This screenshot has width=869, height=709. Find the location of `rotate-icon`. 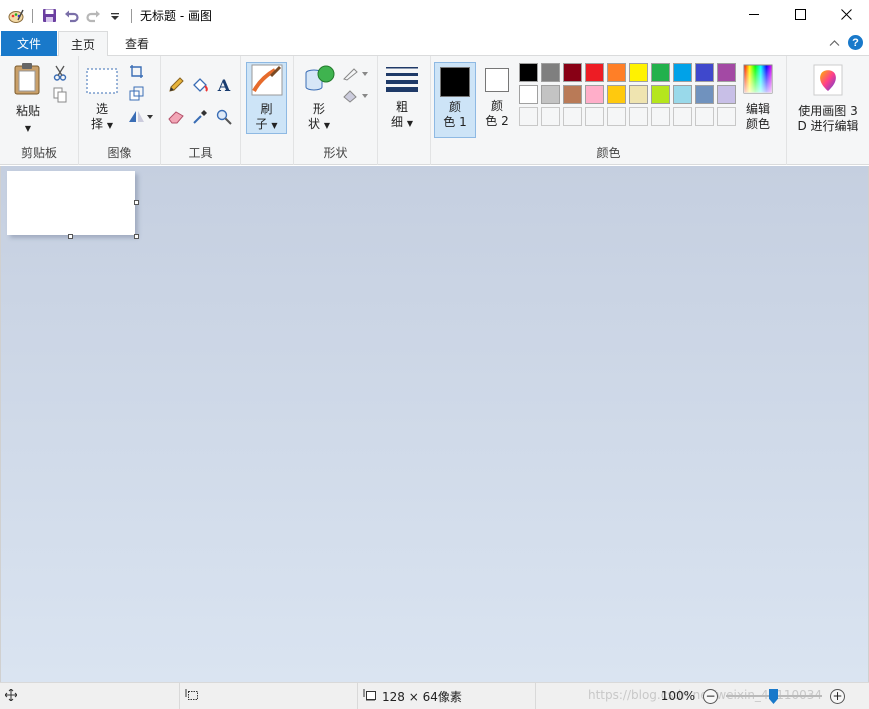

rotate-icon is located at coordinates (140, 116).